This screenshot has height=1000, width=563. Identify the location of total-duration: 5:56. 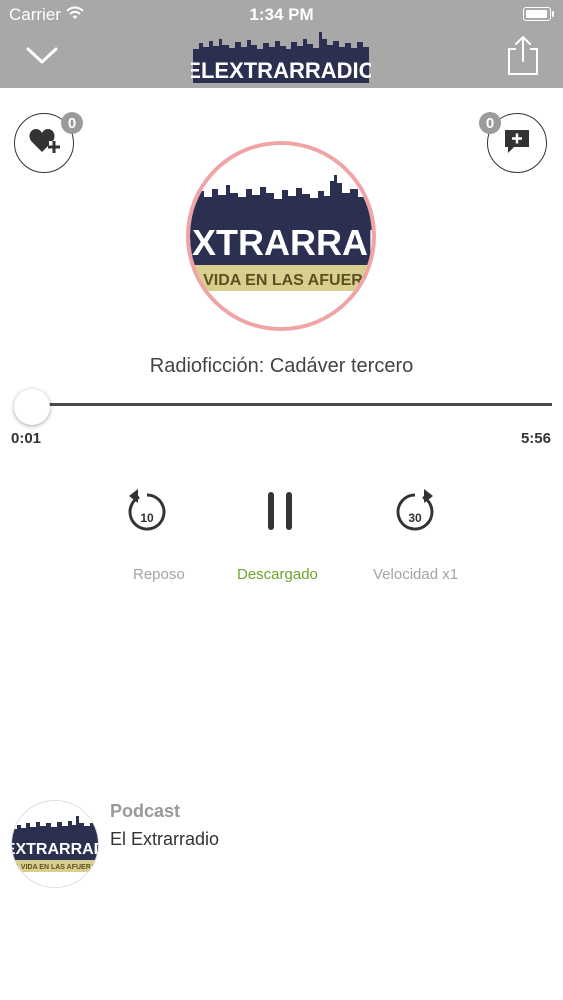
(535, 438).